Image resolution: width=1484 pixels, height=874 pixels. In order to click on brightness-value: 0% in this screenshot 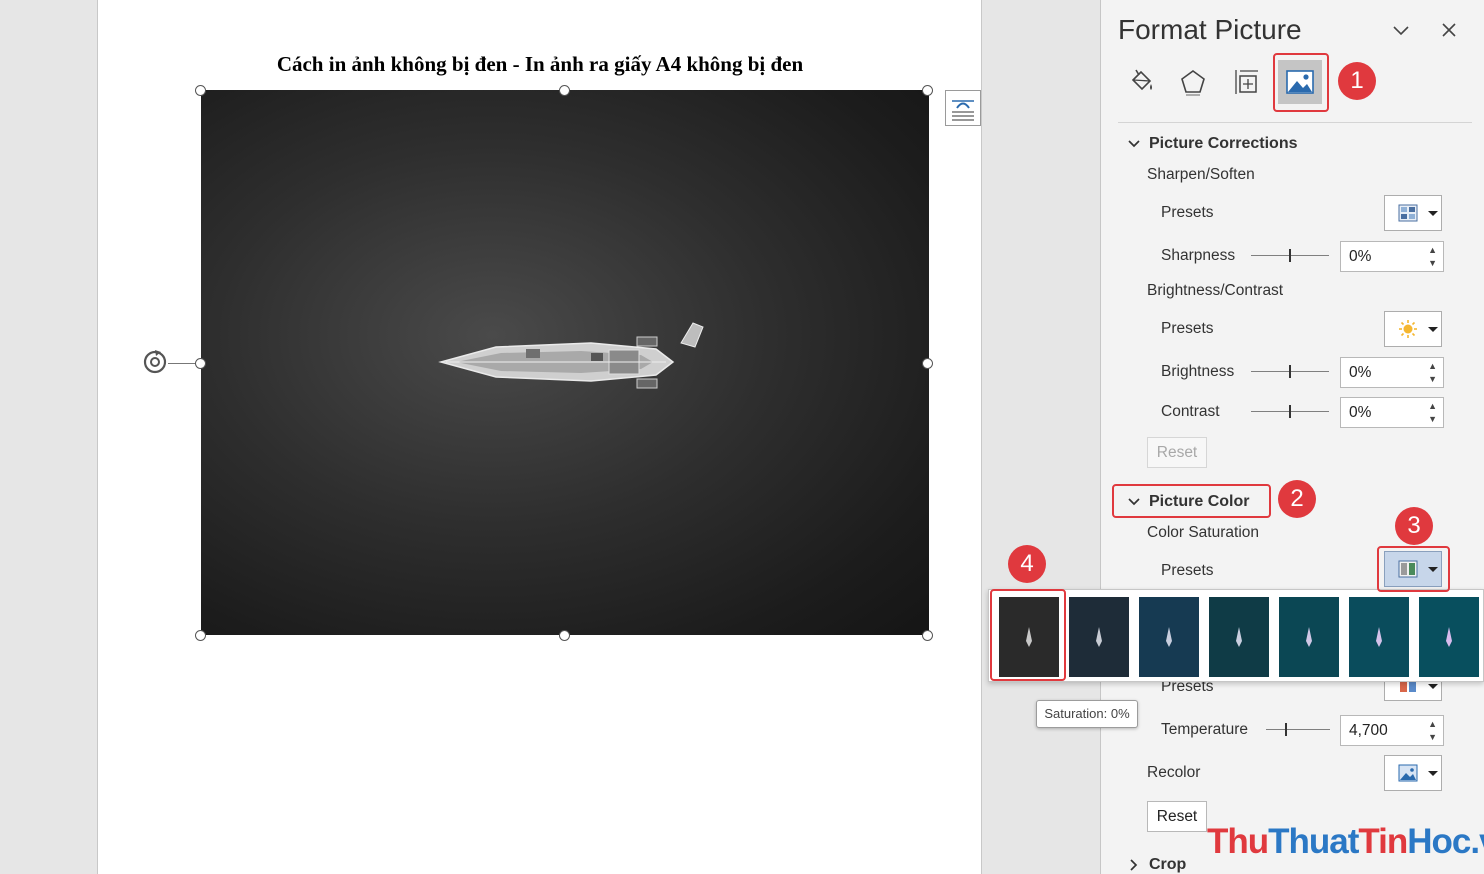, I will do `click(1360, 372)`.